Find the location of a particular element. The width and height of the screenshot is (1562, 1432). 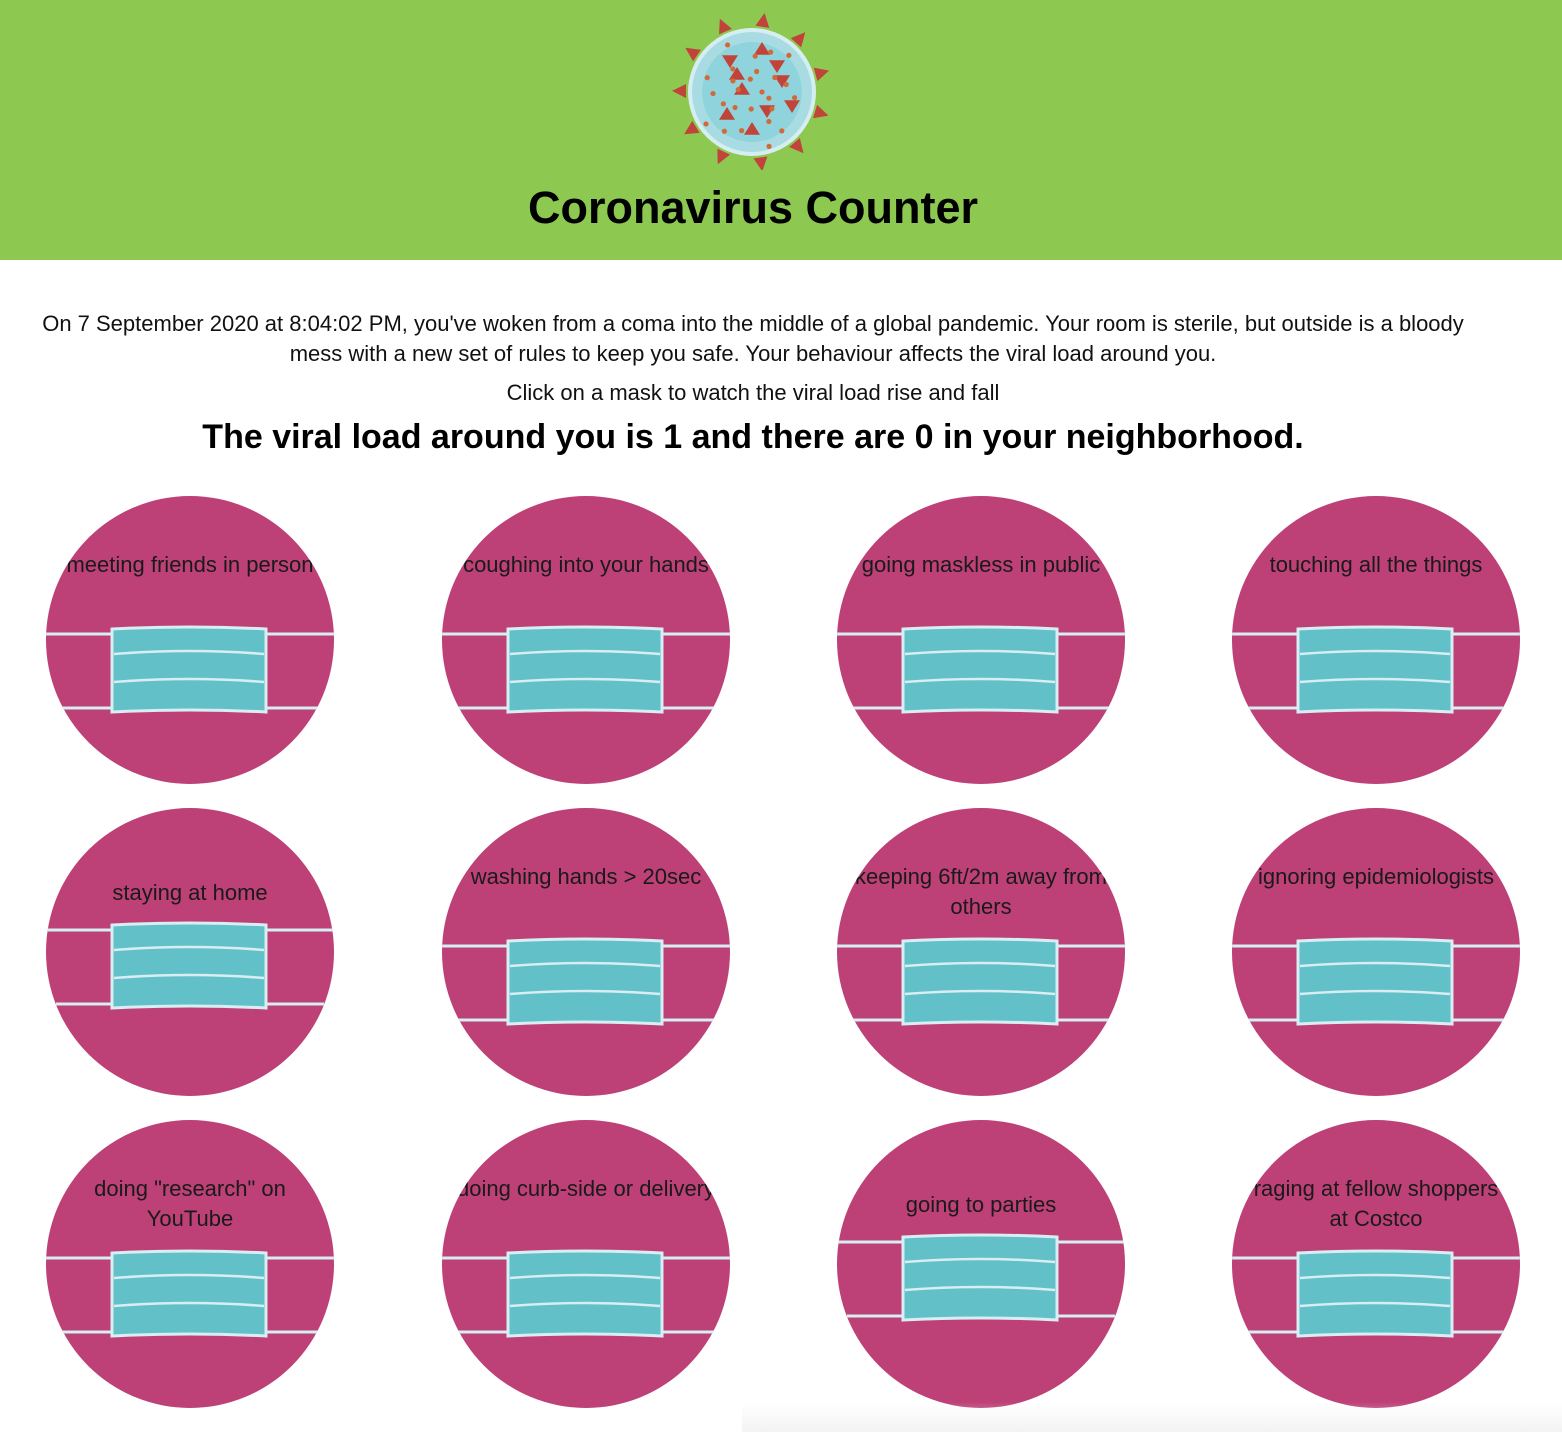

mask-button-staying-home: staying at home is located at coordinates (190, 952).